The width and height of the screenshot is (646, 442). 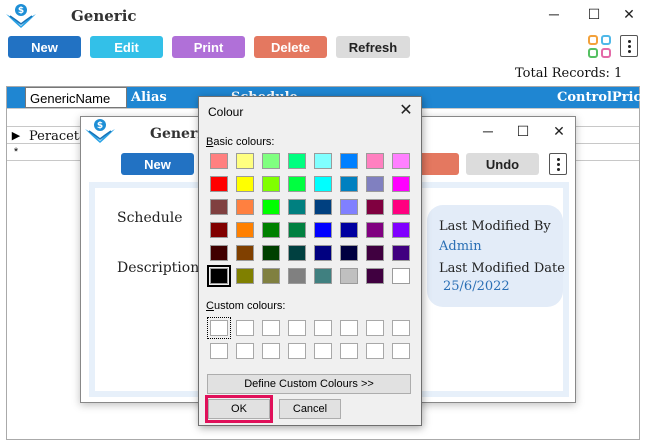 I want to click on maximize-button: ☐, so click(x=594, y=14).